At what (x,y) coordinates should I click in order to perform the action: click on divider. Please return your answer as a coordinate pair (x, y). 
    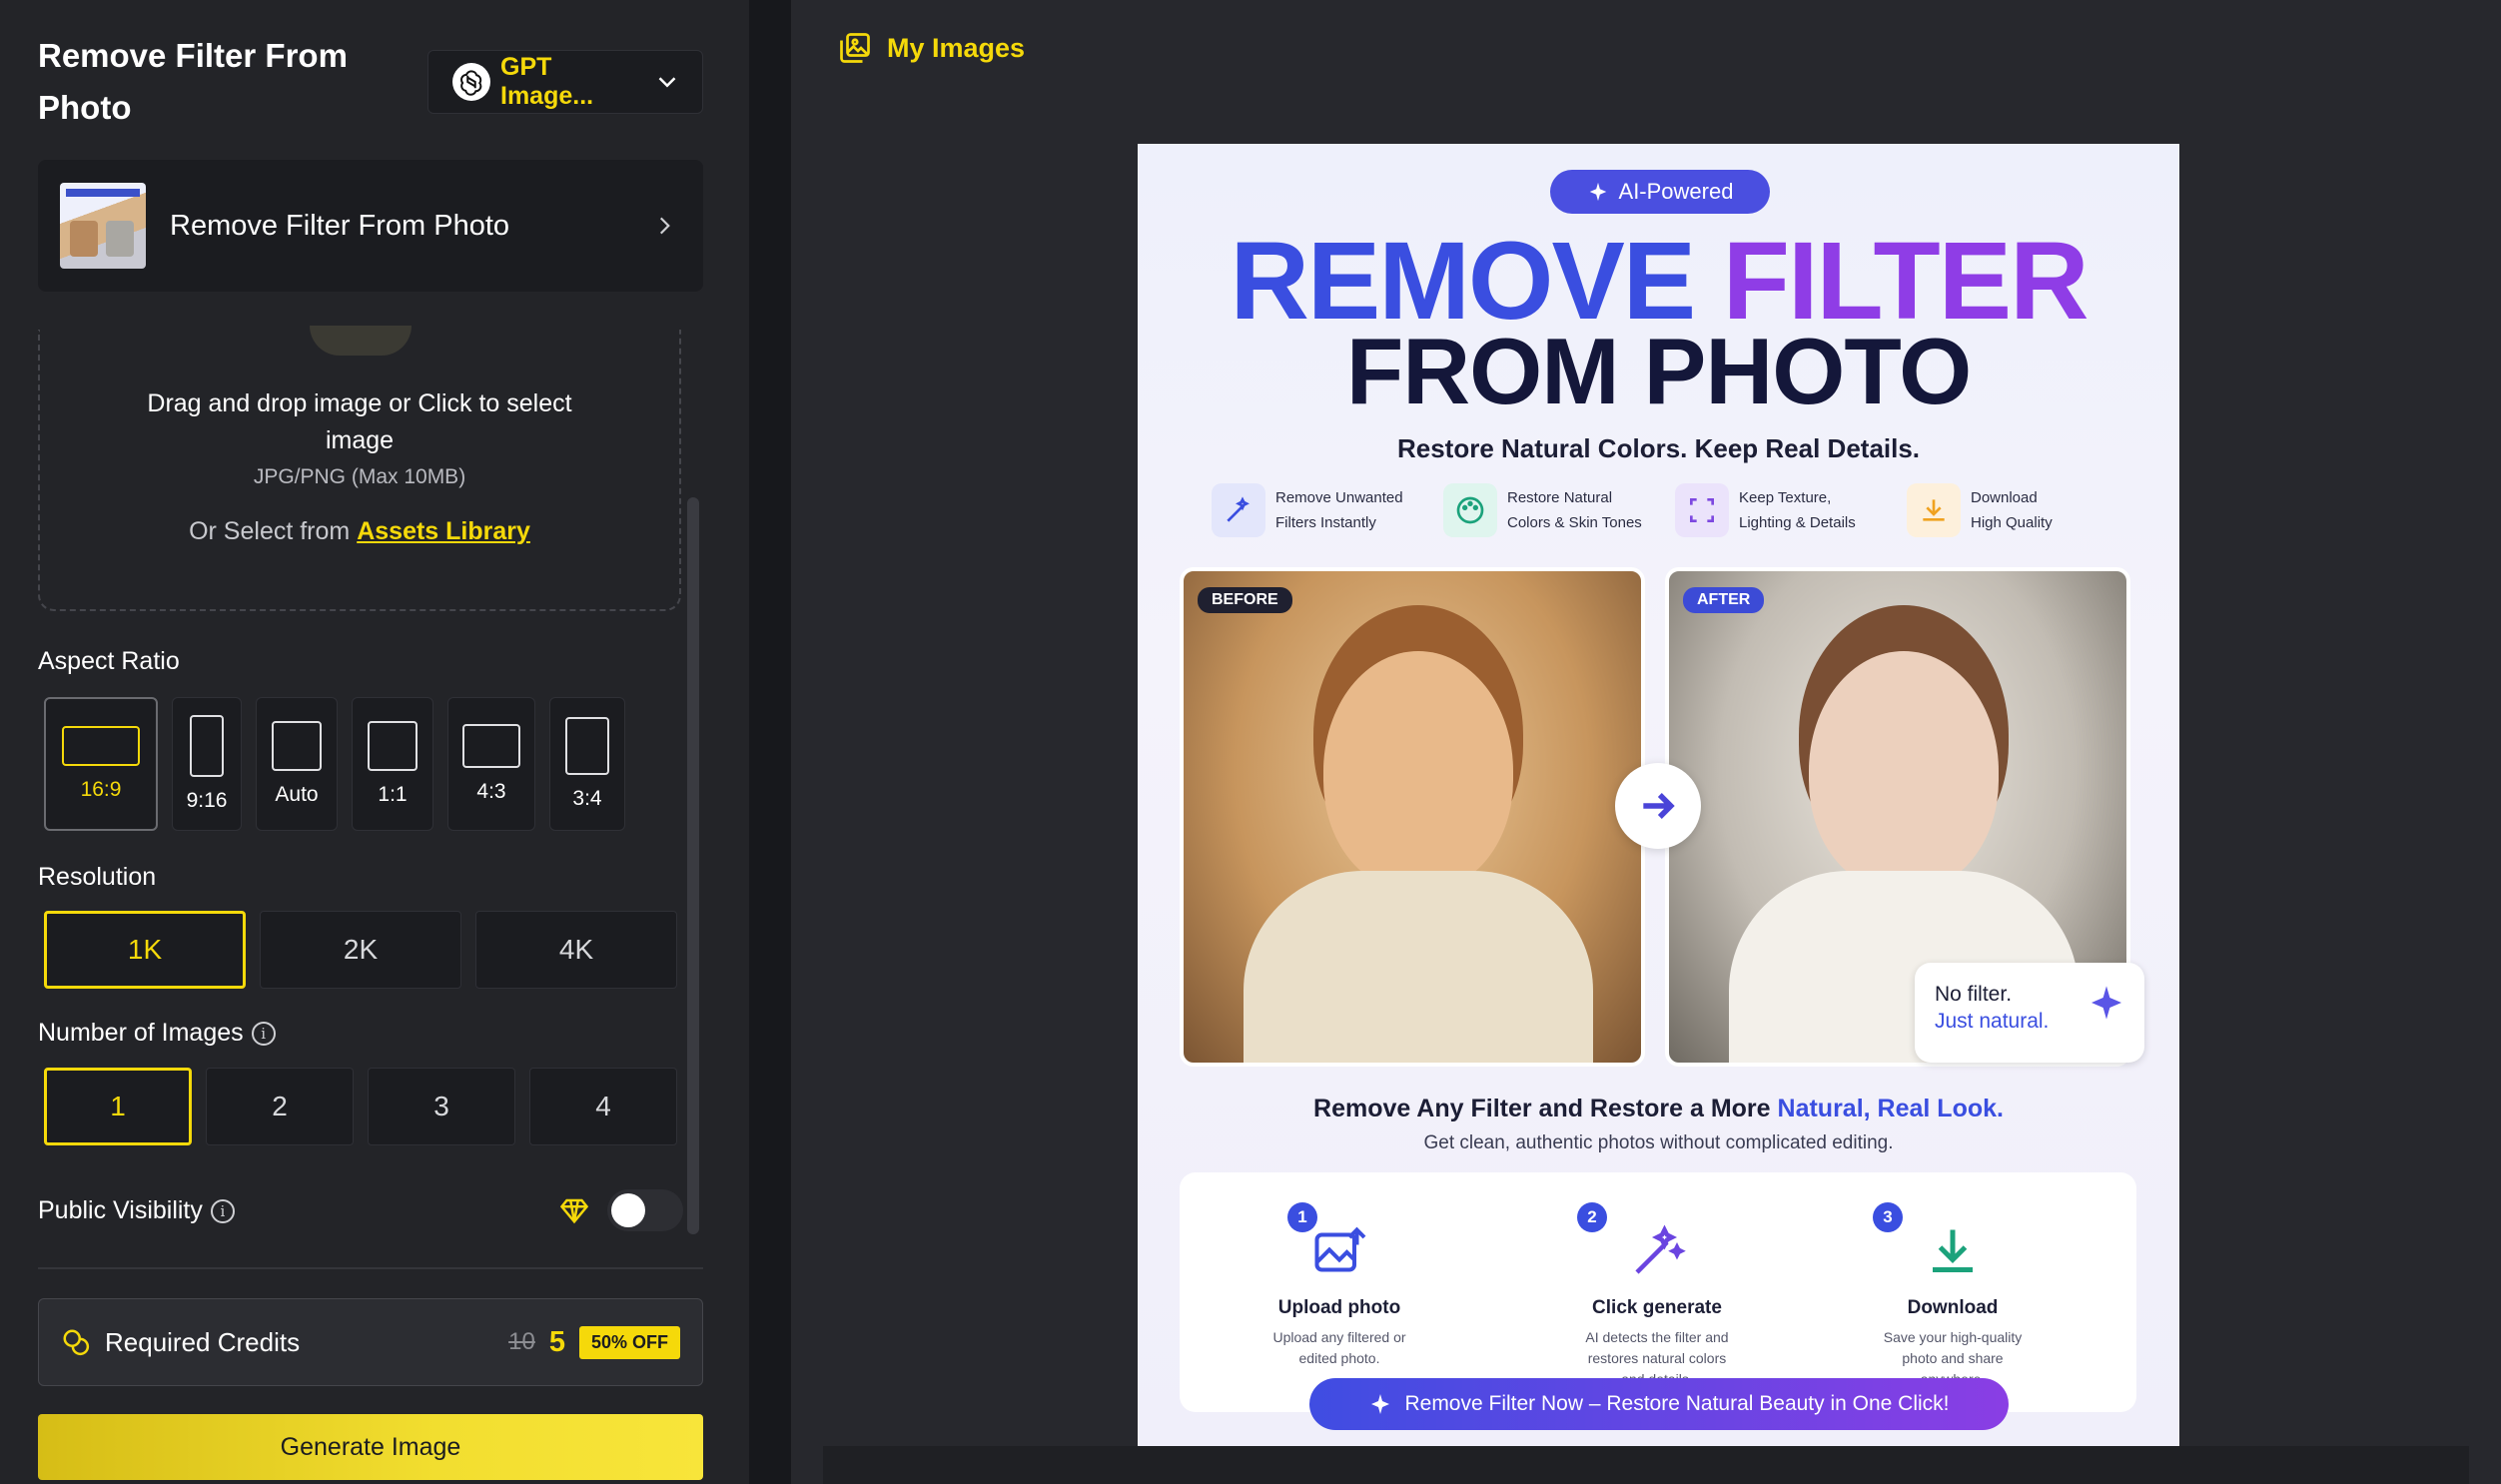
    Looking at the image, I should click on (370, 1268).